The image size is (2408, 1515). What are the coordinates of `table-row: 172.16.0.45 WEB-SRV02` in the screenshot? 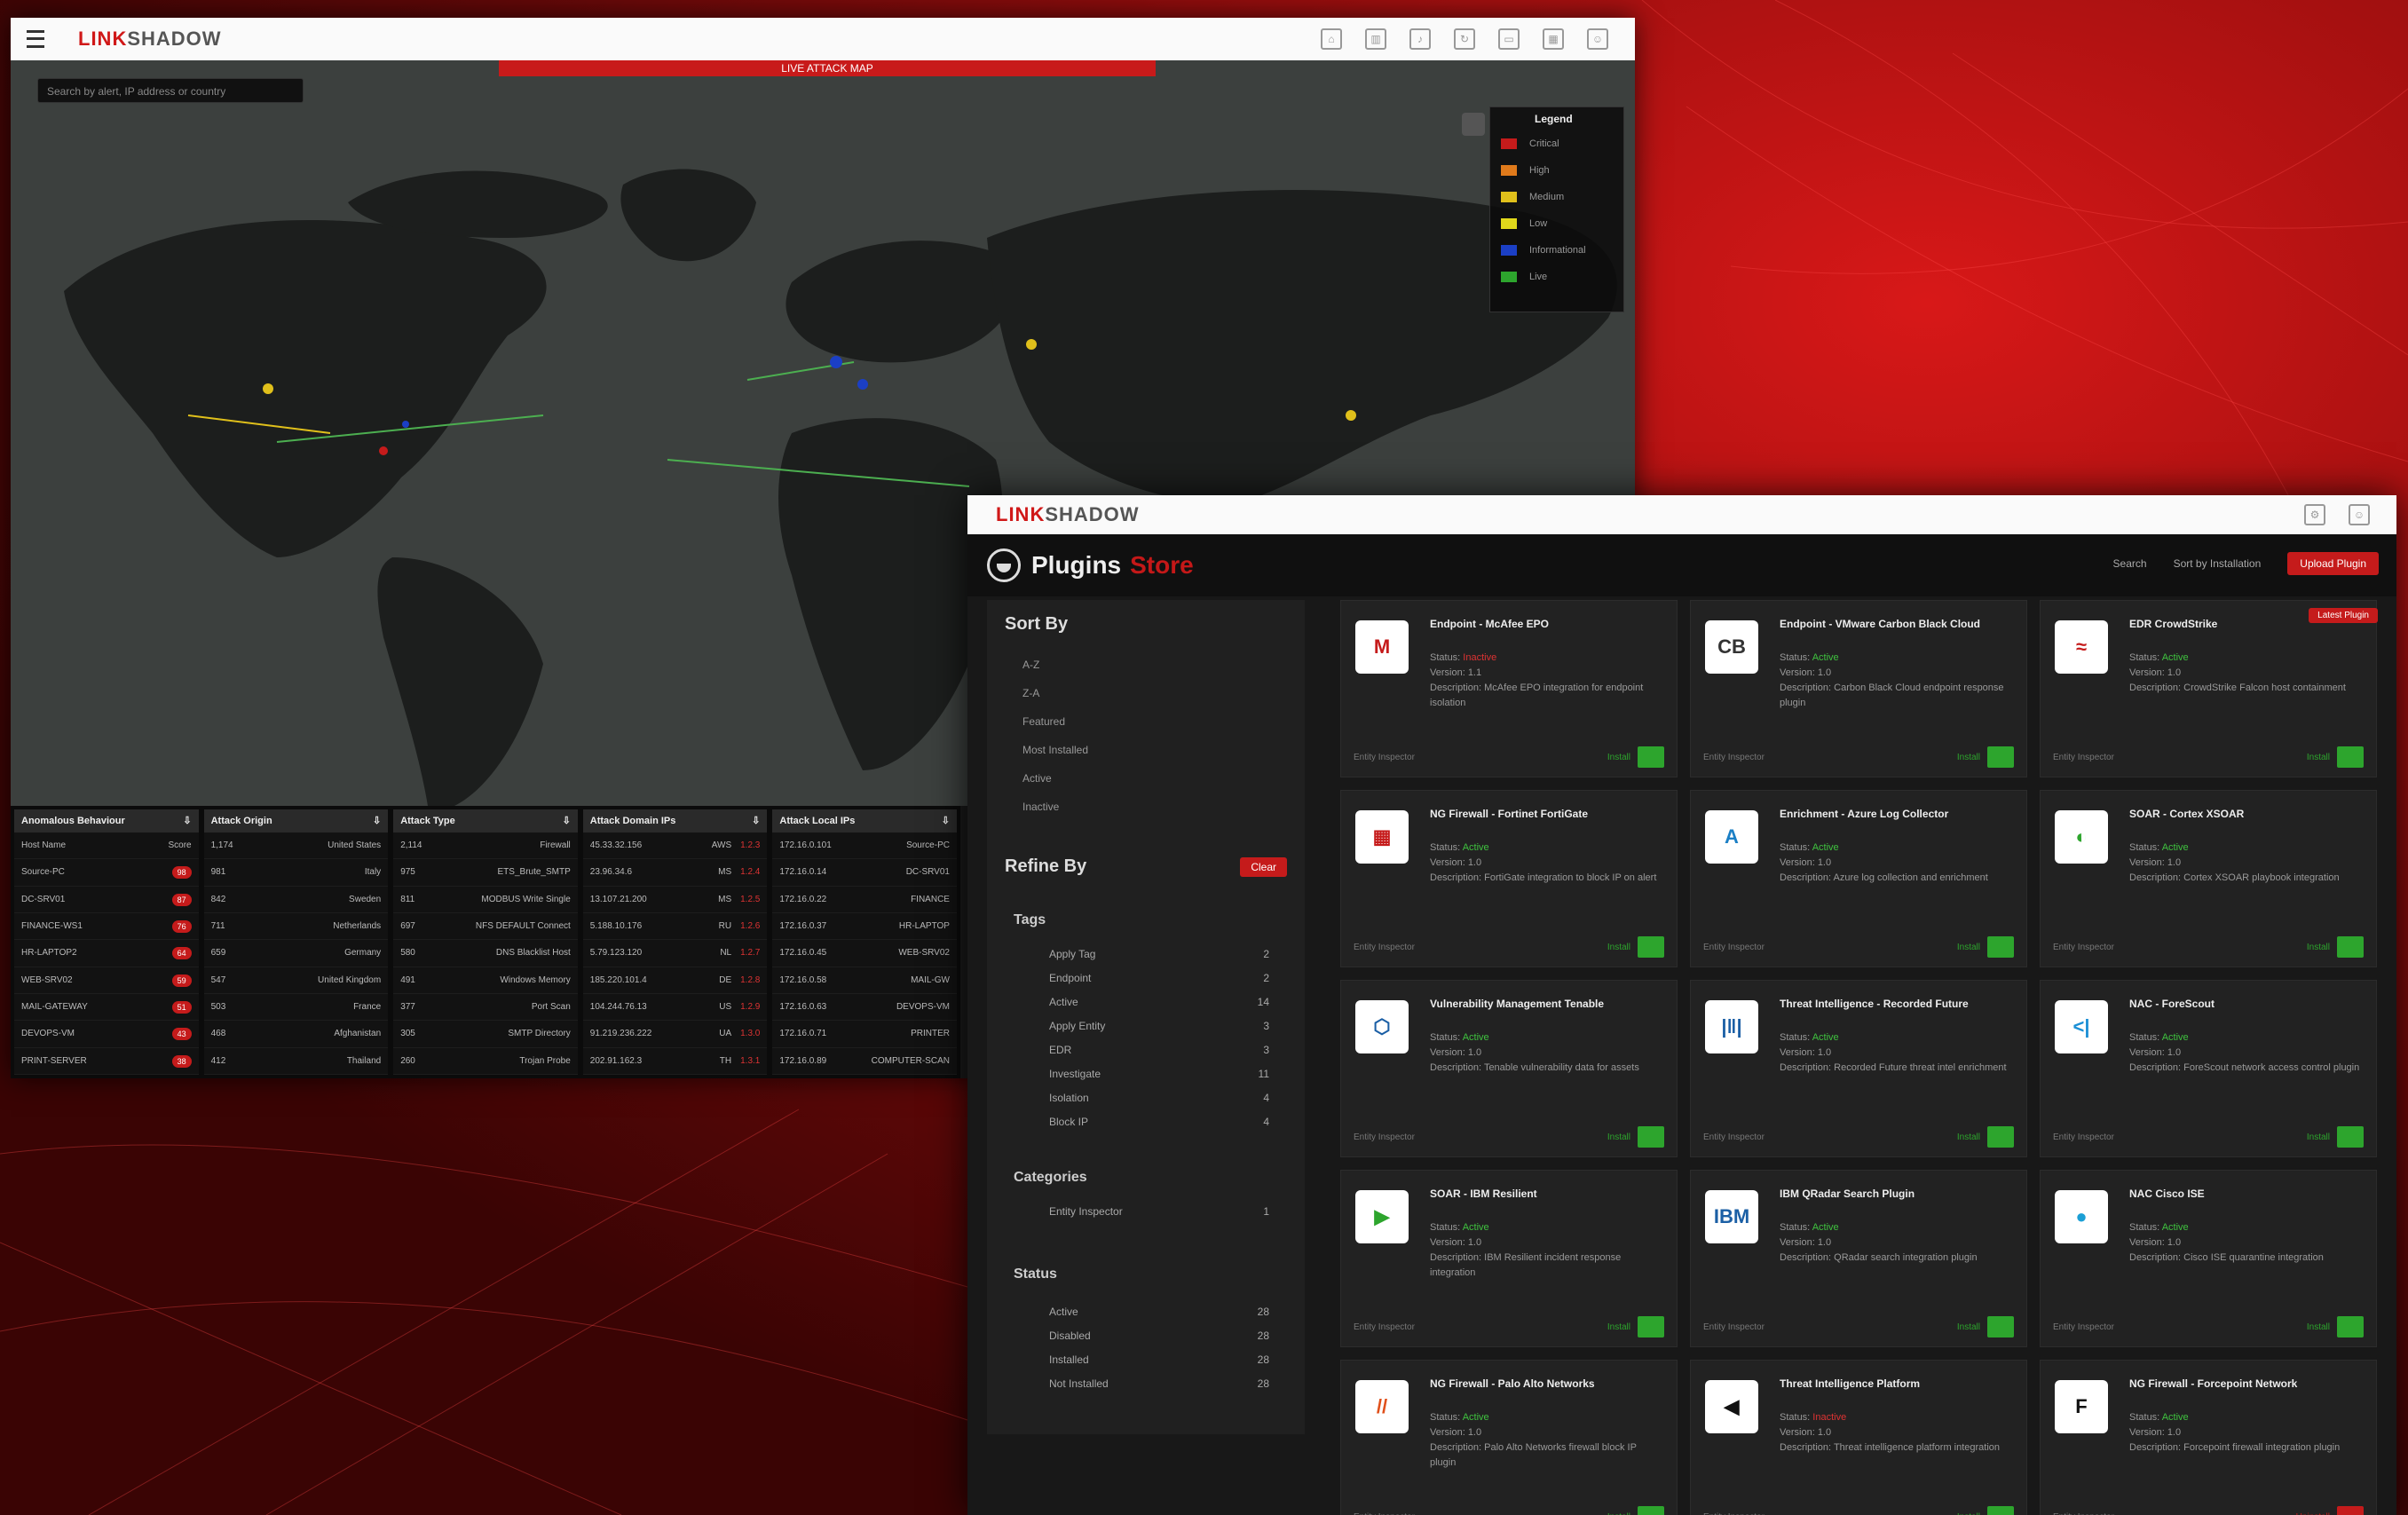 It's located at (865, 953).